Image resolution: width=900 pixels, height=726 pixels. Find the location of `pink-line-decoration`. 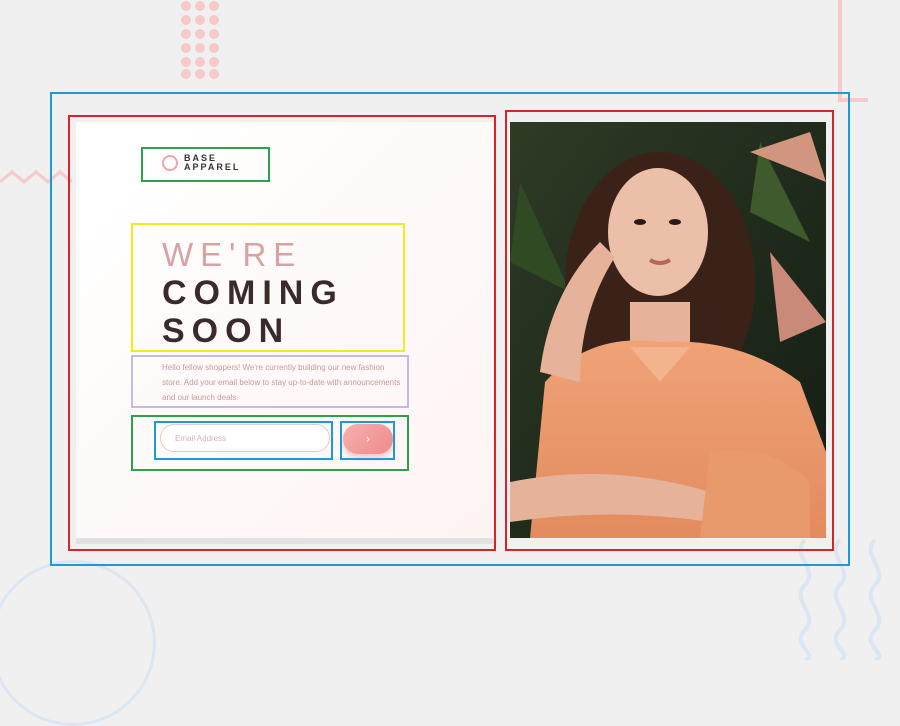

pink-line-decoration is located at coordinates (840, 50).